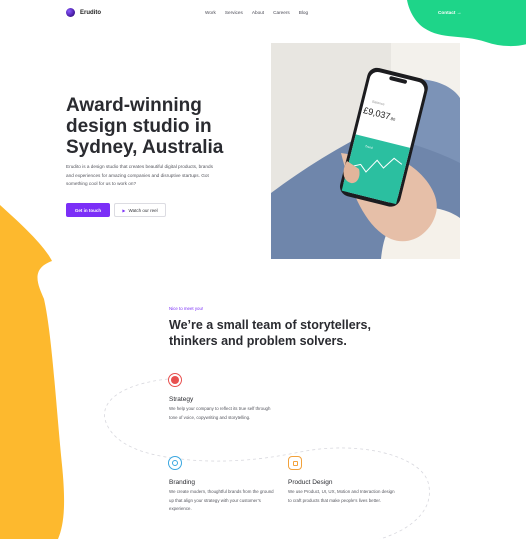  I want to click on main-nav: Work Services About Careers Blog, so click(256, 12).